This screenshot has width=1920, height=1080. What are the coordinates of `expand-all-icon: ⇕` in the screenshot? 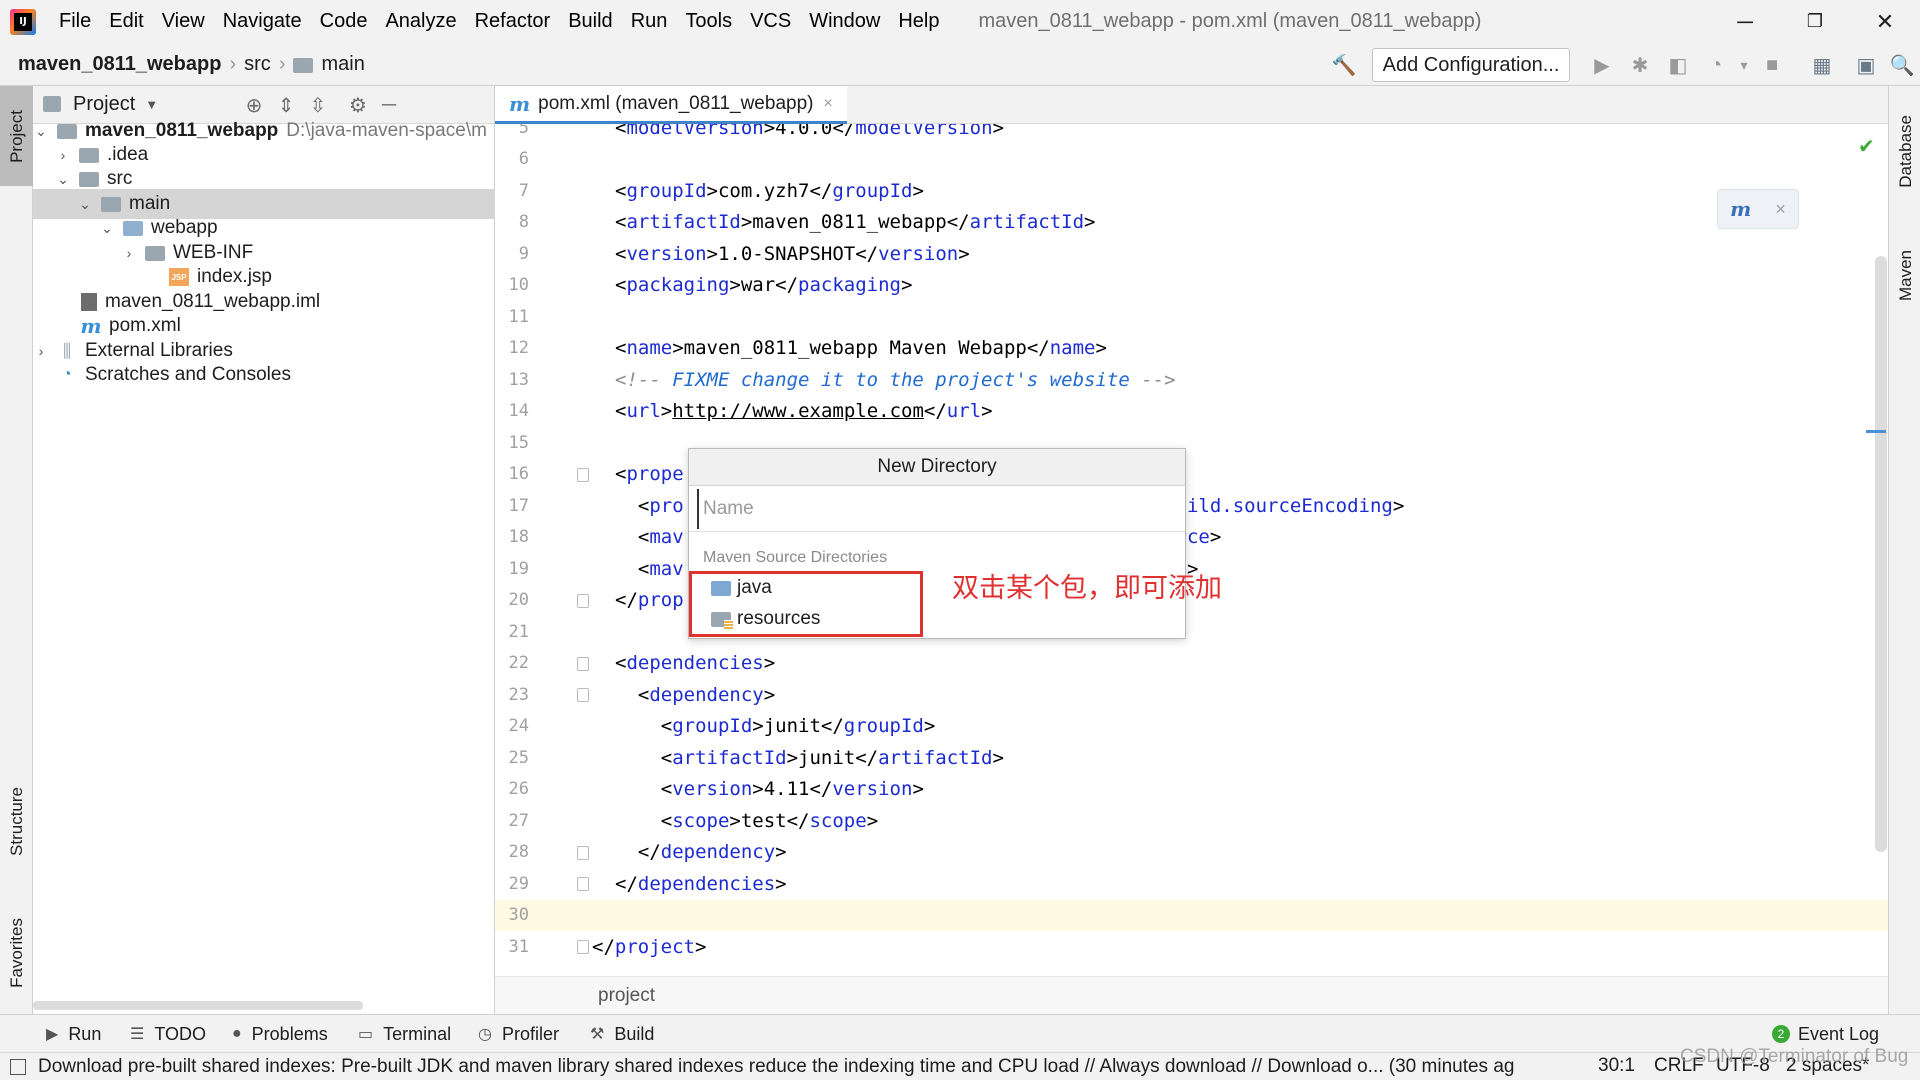 It's located at (286, 105).